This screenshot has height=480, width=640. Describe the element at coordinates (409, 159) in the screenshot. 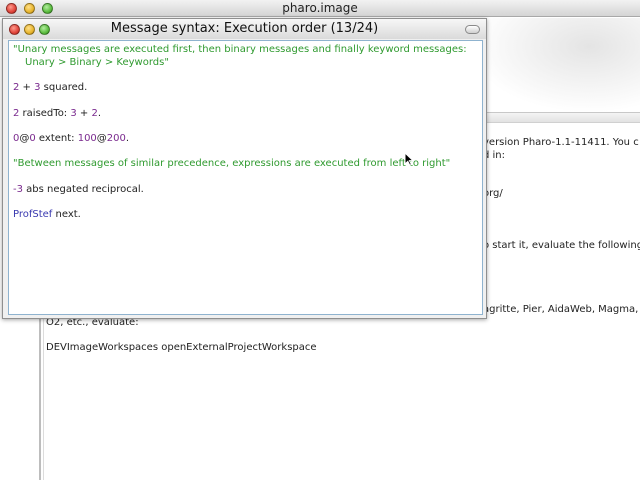

I see `mouse-pointer-icon` at that location.